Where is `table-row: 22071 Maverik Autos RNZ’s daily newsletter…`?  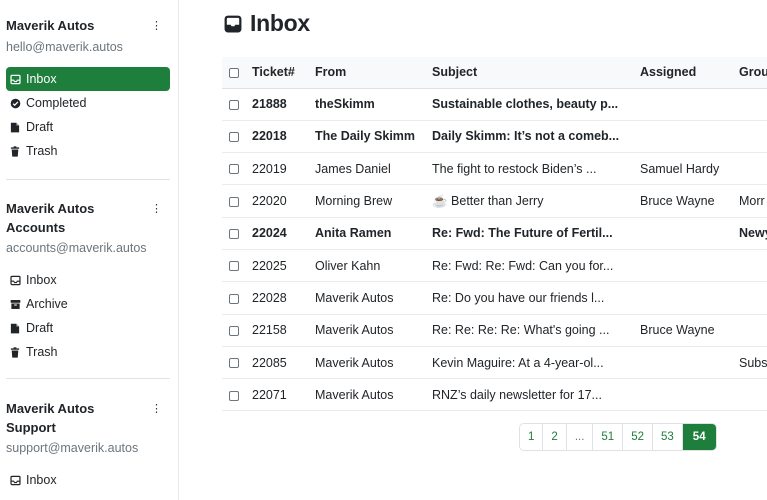 table-row: 22071 Maverik Autos RNZ’s daily newsletter… is located at coordinates (494, 395).